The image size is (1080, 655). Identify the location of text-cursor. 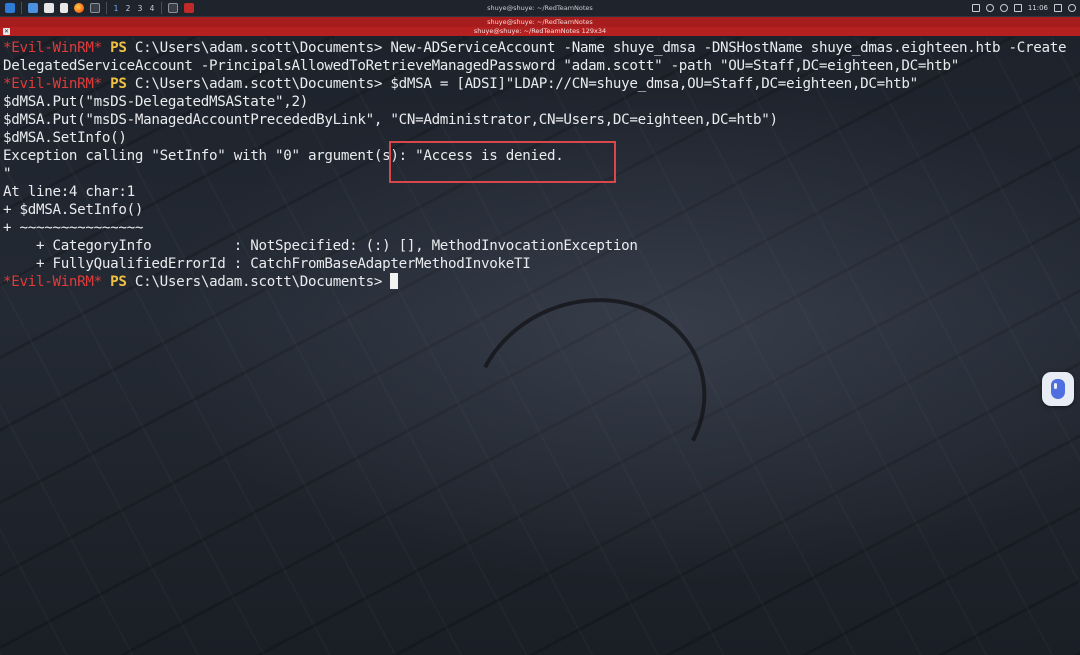
(394, 281).